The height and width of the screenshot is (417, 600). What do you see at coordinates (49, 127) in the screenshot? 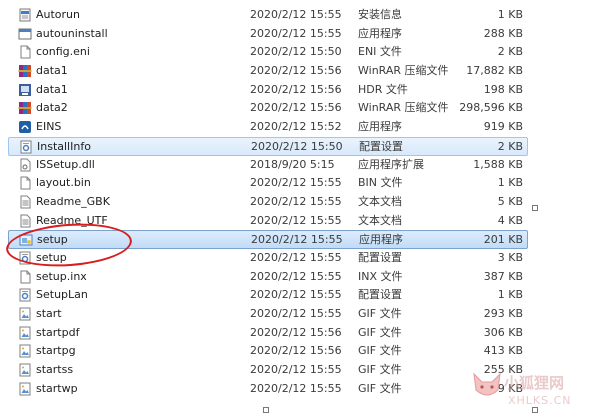
I see `file-name: EINS` at bounding box center [49, 127].